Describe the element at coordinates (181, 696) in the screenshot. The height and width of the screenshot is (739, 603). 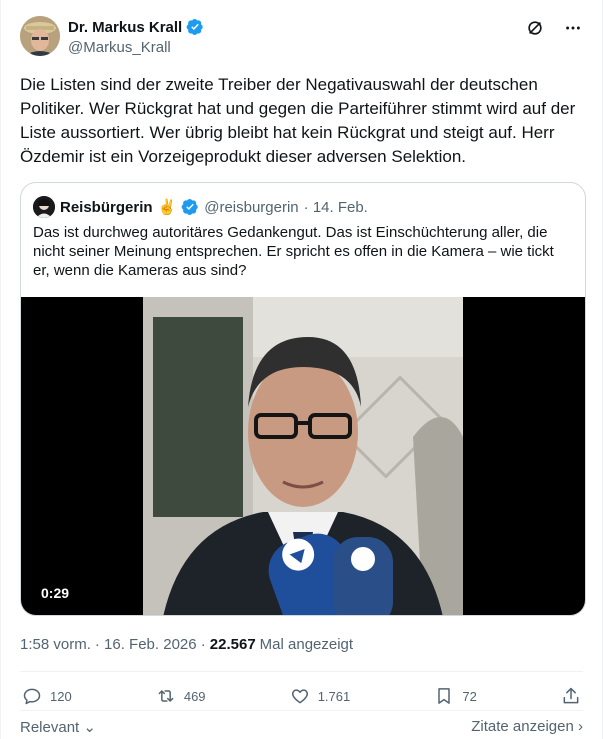
I see `repost-button: 469` at that location.